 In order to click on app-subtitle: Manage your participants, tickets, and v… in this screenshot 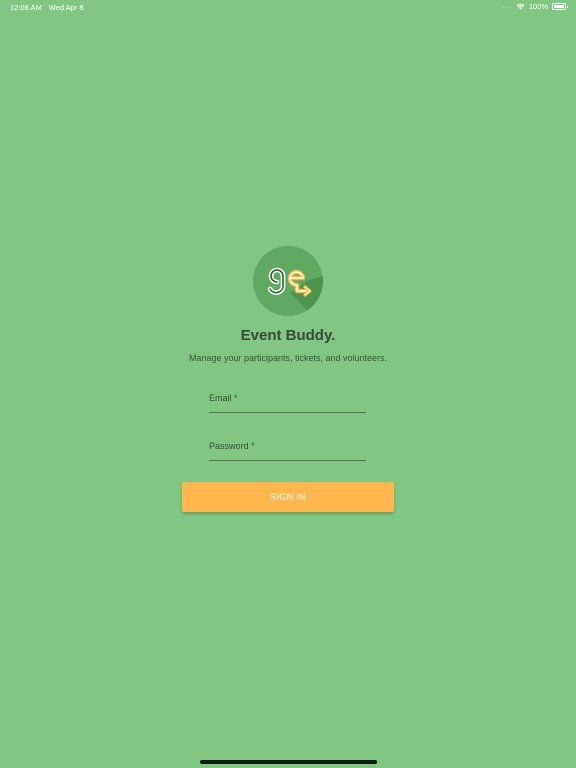, I will do `click(288, 358)`.